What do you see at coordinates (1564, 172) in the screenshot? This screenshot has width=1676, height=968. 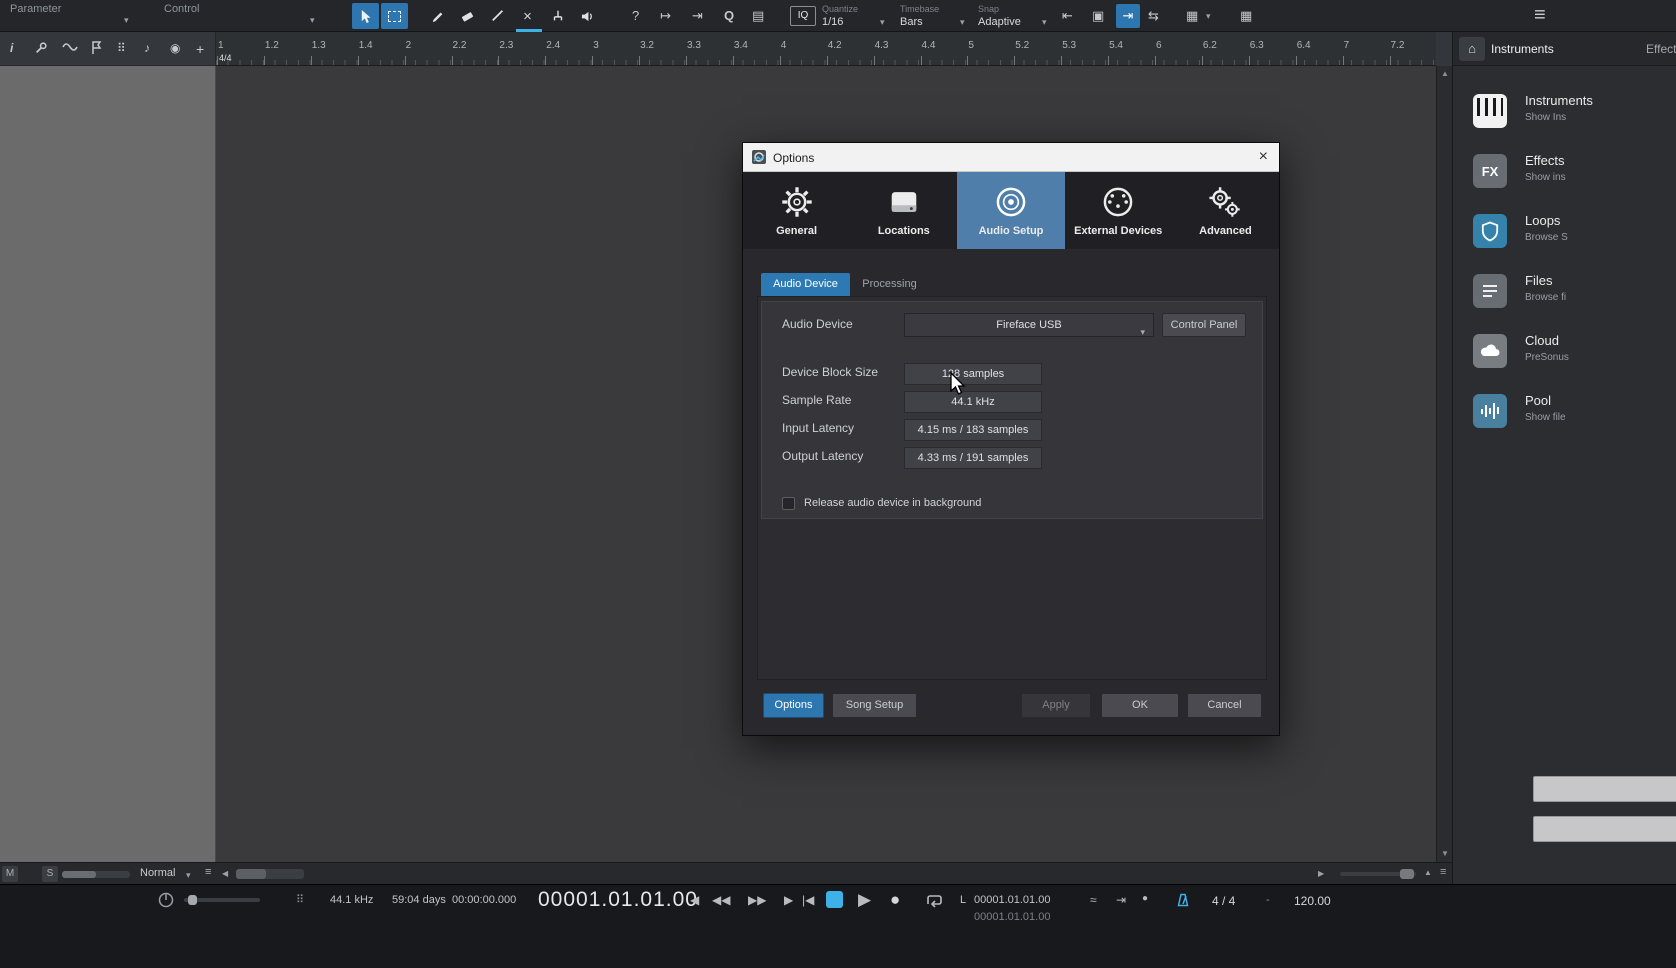 I see `browser-item-effects: FX Effects Show ins` at bounding box center [1564, 172].